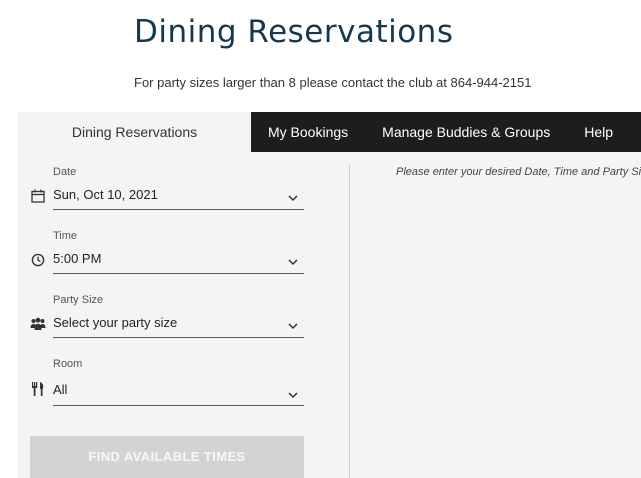 This screenshot has width=641, height=478. Describe the element at coordinates (178, 261) in the screenshot. I see `time-select: 5:00 PM` at that location.